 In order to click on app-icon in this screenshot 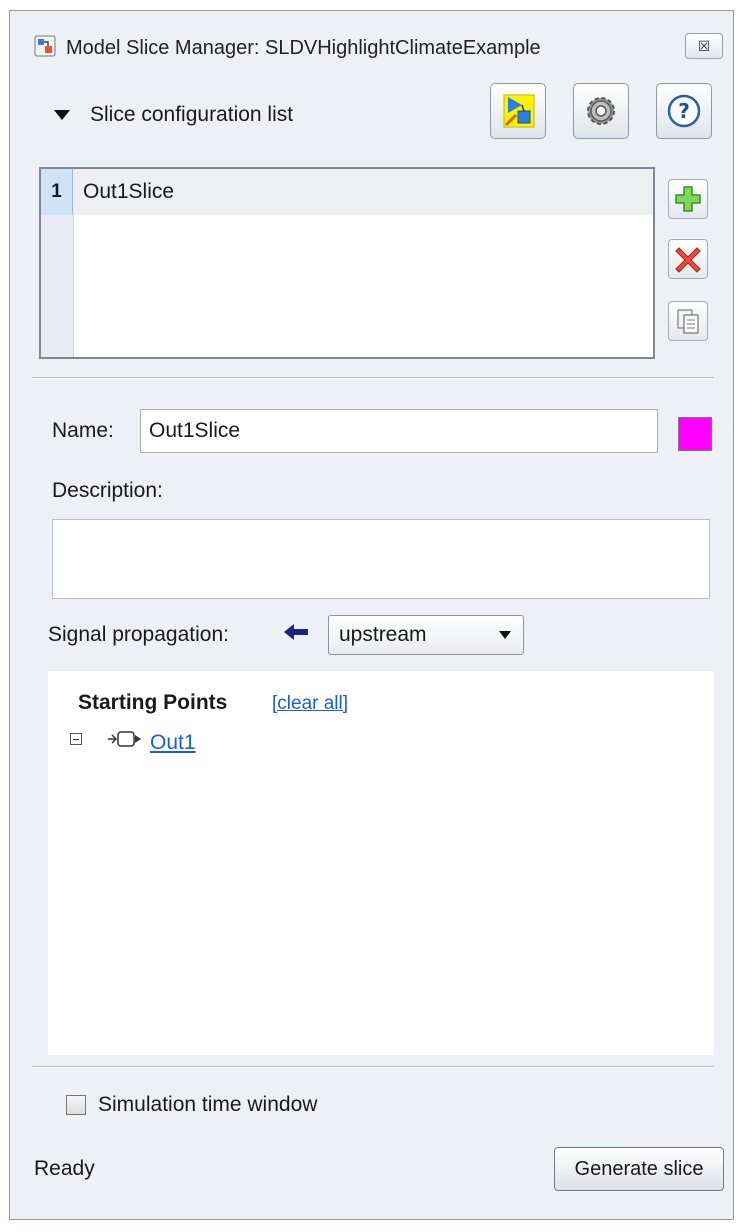, I will do `click(45, 46)`.